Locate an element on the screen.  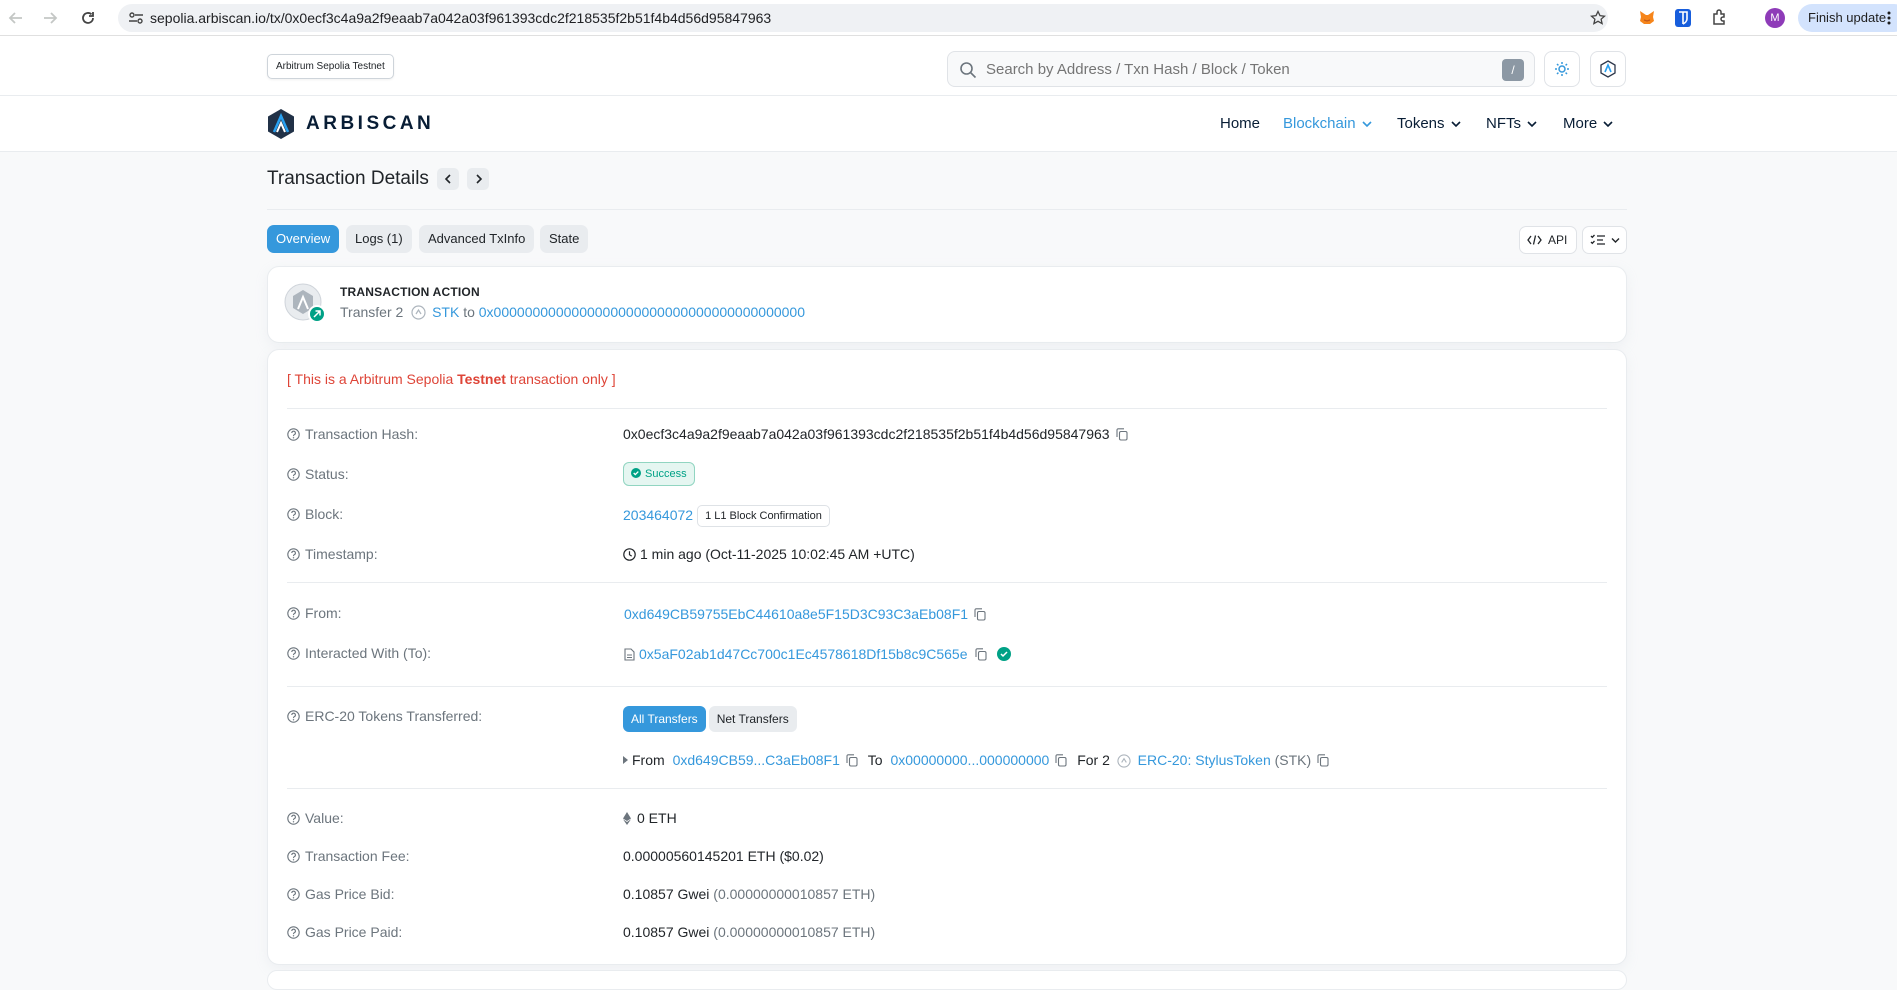
nav-nfts: NFTs is located at coordinates (1511, 123).